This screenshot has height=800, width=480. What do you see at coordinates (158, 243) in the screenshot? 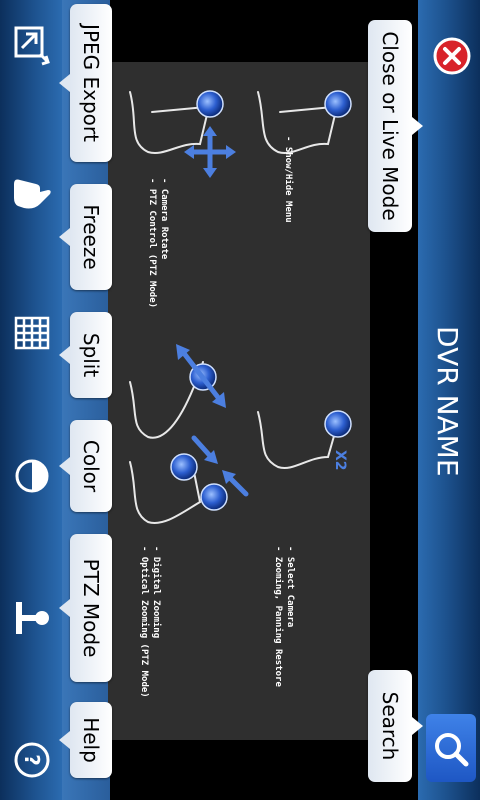
I see `hint-camera-rotate-group: - Camera Rotate - PTZ Control (PTZ Mode)` at bounding box center [158, 243].